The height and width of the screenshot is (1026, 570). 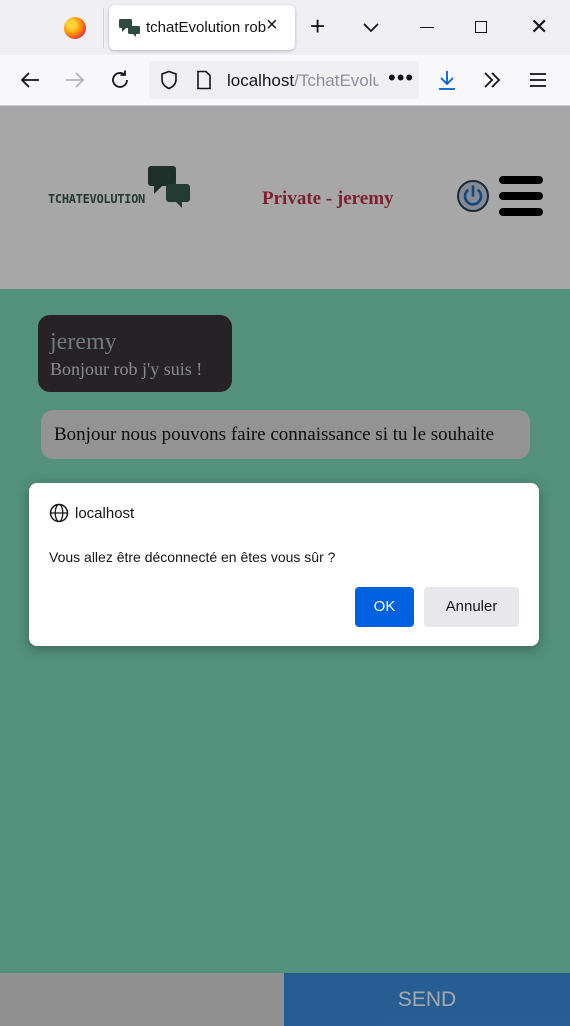 What do you see at coordinates (75, 80) in the screenshot?
I see `forward-arrow-icon` at bounding box center [75, 80].